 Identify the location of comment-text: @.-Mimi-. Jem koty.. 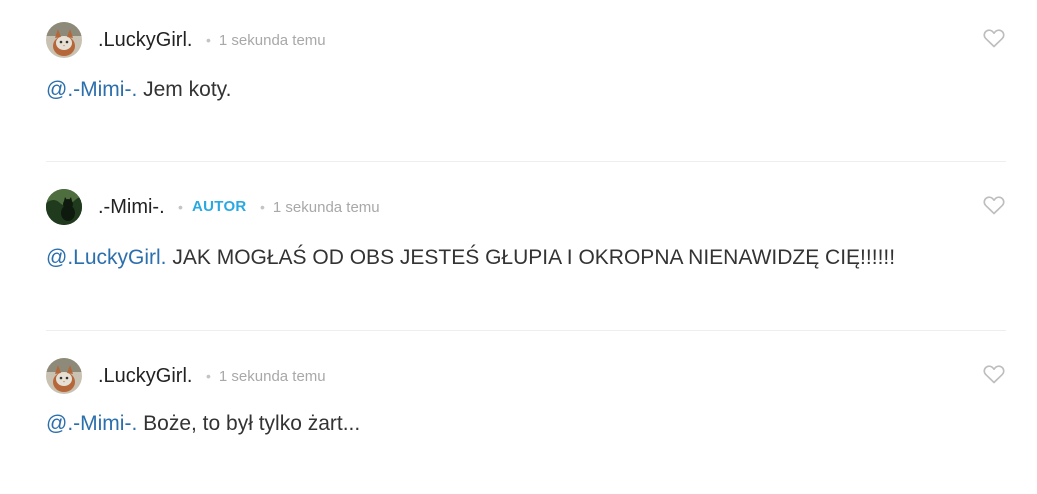
(138, 90).